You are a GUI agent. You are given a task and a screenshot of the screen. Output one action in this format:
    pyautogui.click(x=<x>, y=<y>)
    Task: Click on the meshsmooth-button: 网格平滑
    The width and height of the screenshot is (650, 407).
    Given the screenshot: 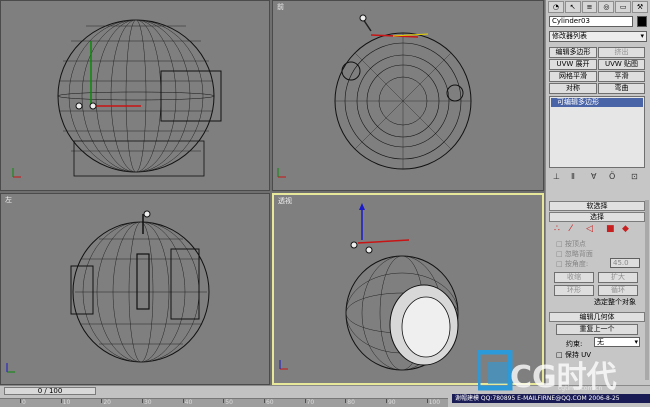 What is the action you would take?
    pyautogui.click(x=573, y=76)
    